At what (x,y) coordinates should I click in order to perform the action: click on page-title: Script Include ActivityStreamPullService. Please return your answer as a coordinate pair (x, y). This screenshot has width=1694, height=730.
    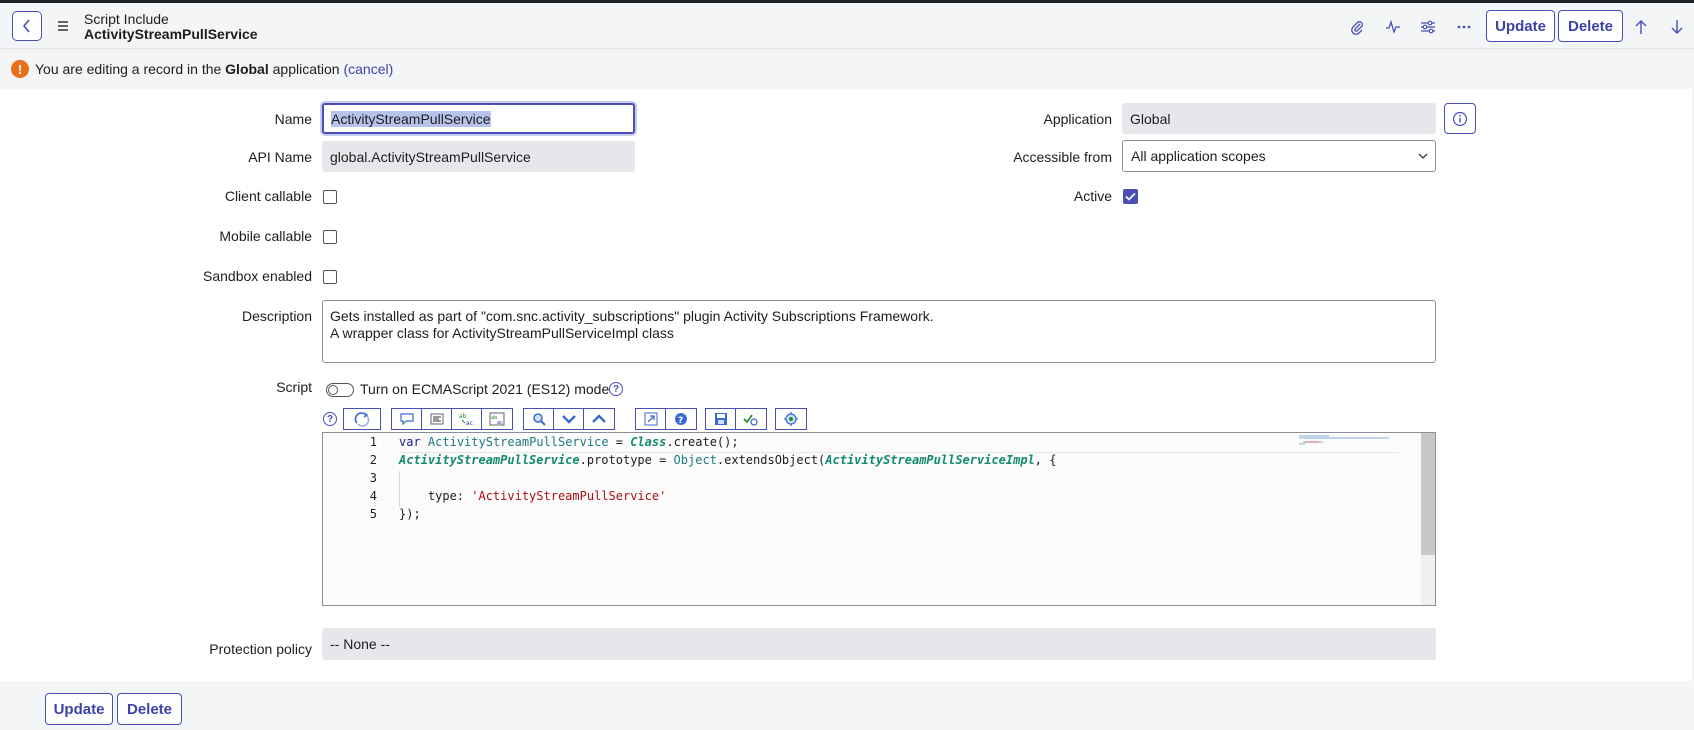
    Looking at the image, I should click on (171, 27).